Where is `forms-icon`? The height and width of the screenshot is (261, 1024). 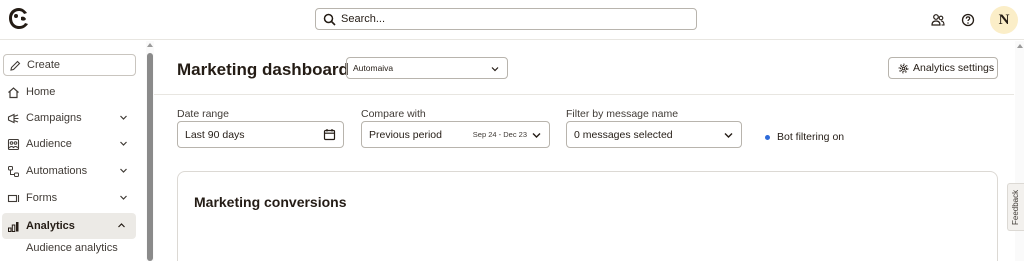 forms-icon is located at coordinates (13, 198).